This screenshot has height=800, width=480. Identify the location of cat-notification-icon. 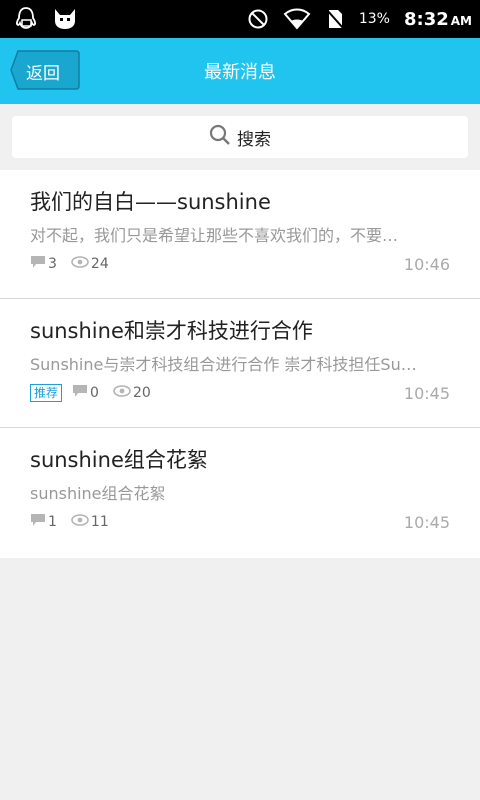
(65, 19).